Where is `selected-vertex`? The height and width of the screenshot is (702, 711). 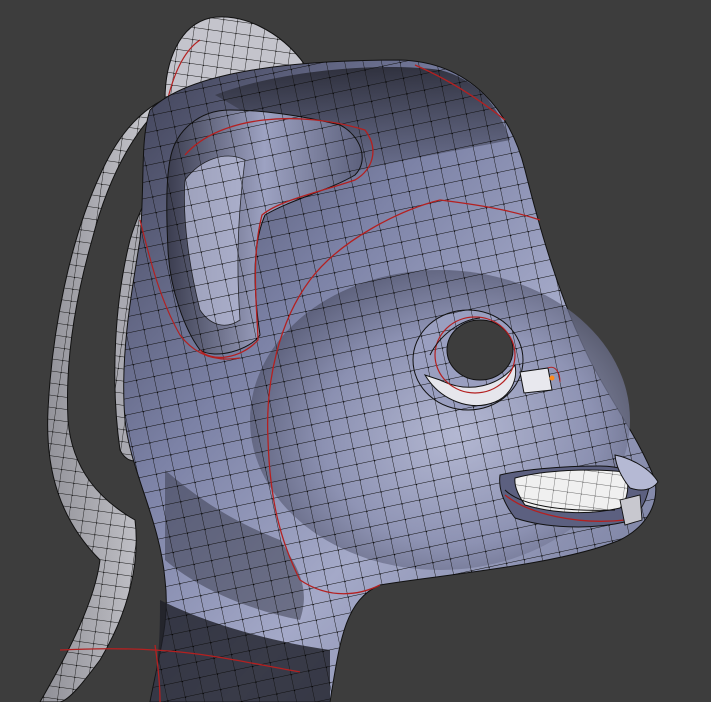 selected-vertex is located at coordinates (552, 378).